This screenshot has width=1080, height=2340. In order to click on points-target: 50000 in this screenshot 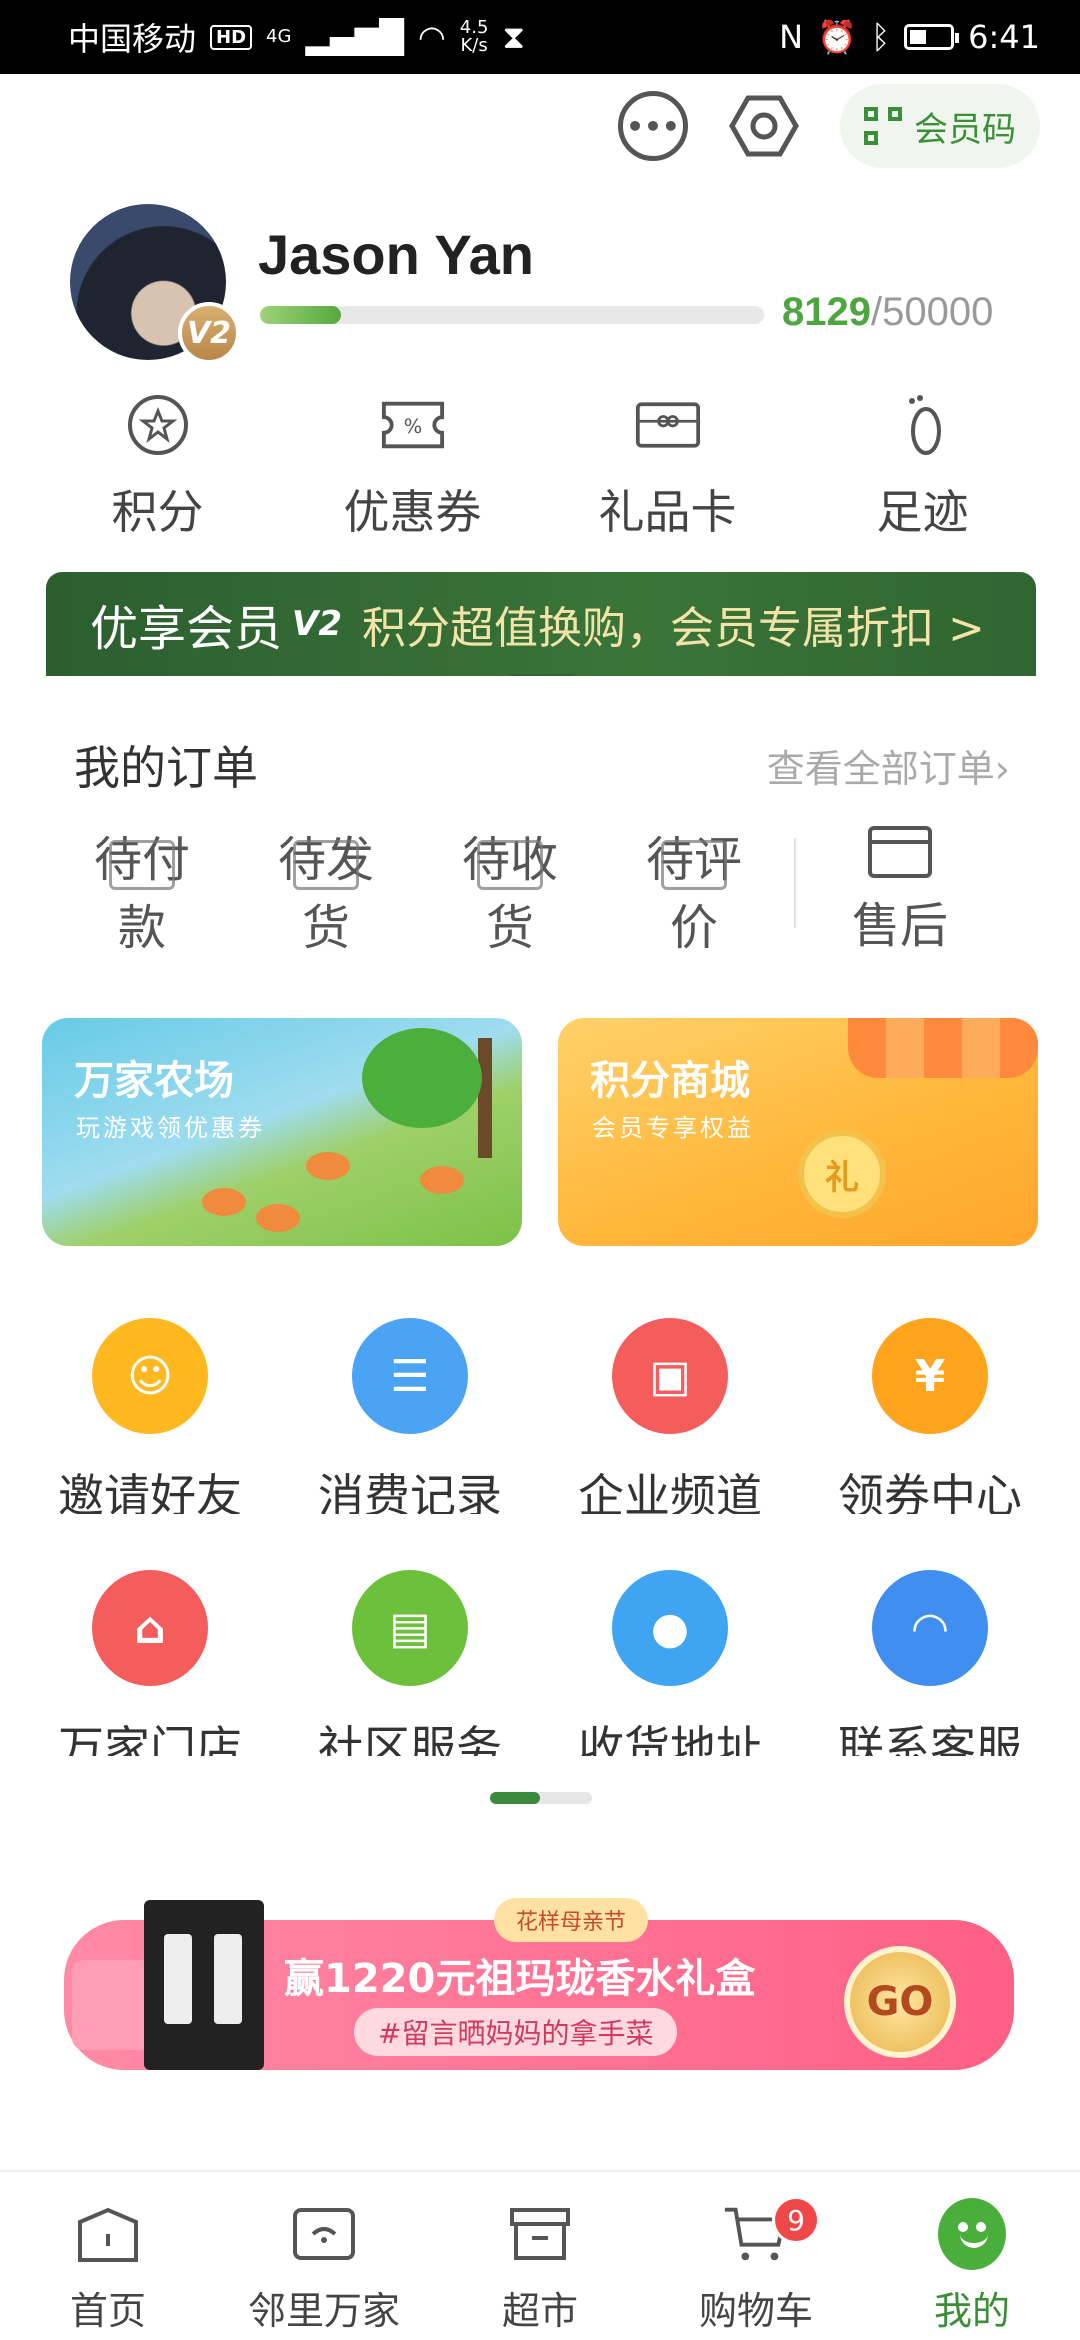, I will do `click(938, 312)`.